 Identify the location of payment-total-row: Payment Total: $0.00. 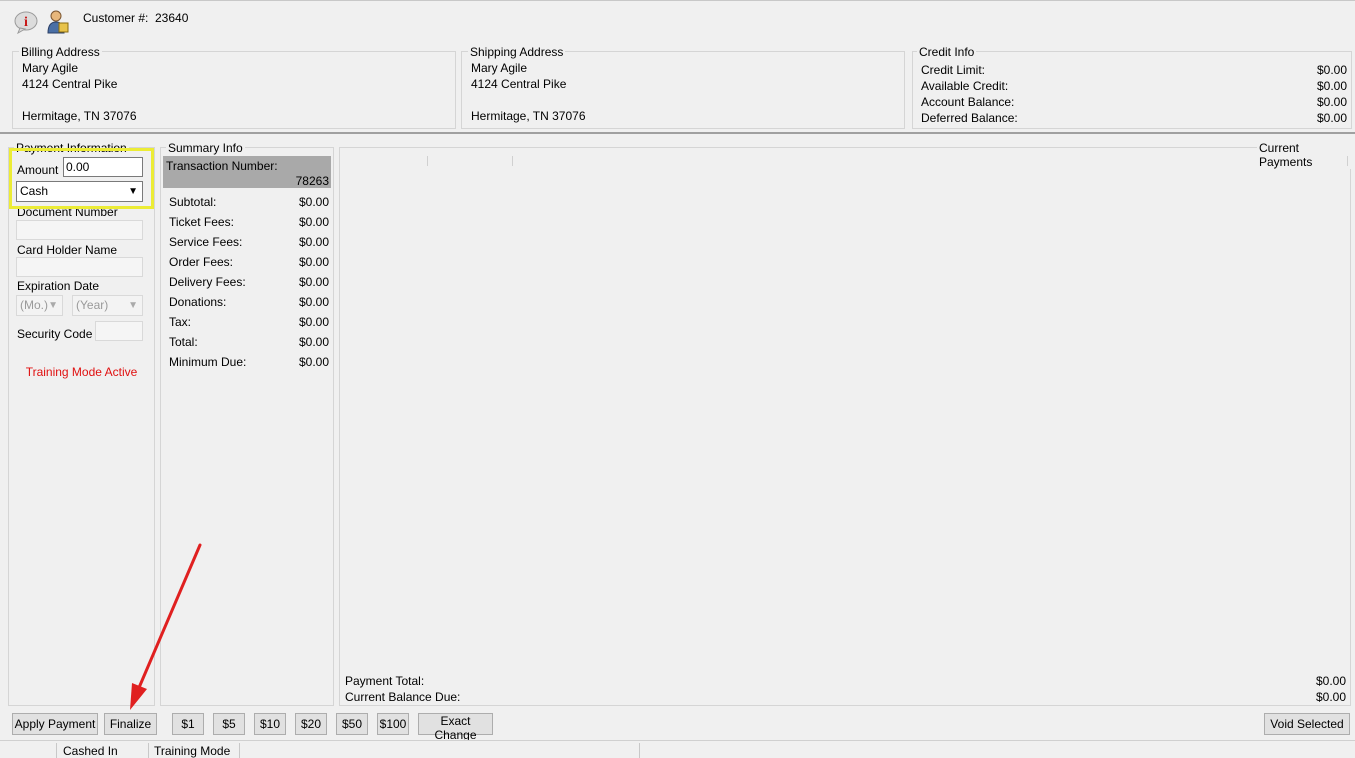
(845, 681).